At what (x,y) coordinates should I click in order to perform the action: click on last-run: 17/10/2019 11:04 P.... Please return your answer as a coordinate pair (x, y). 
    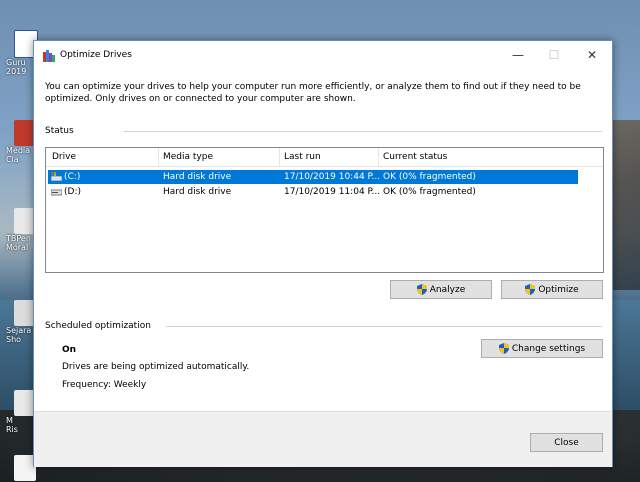
    Looking at the image, I should click on (332, 192).